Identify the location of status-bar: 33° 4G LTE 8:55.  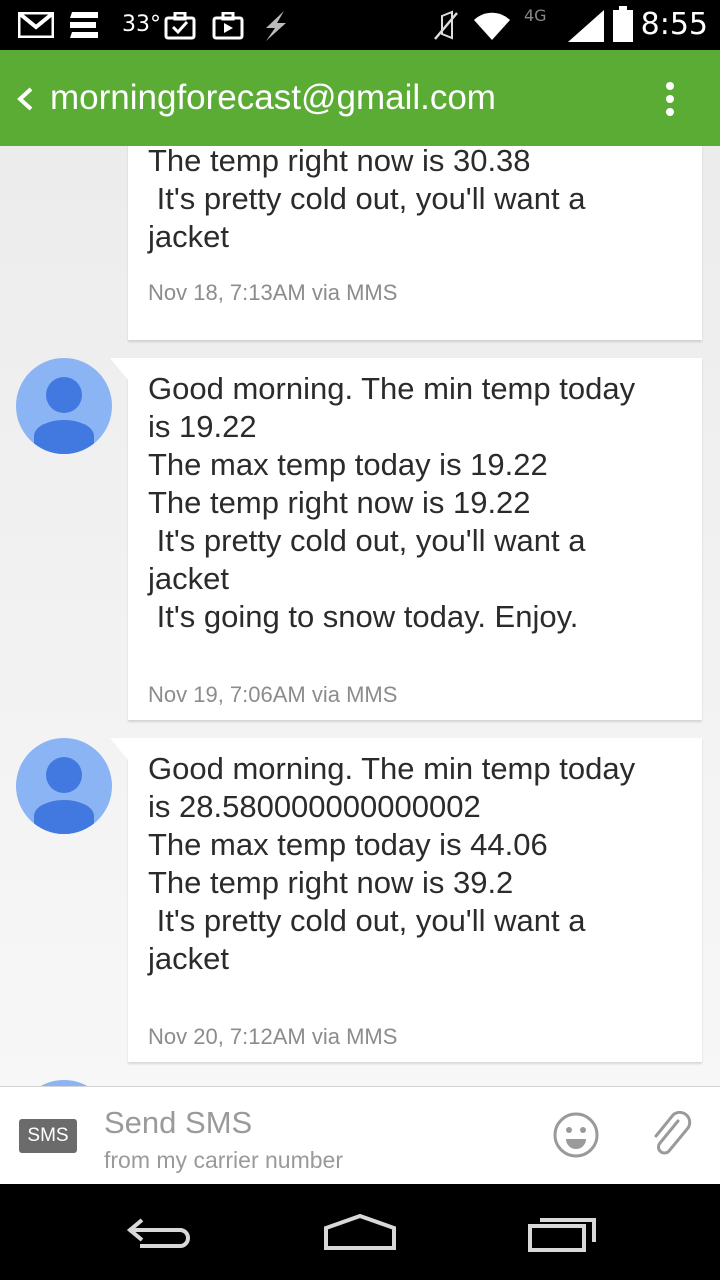
(360, 25).